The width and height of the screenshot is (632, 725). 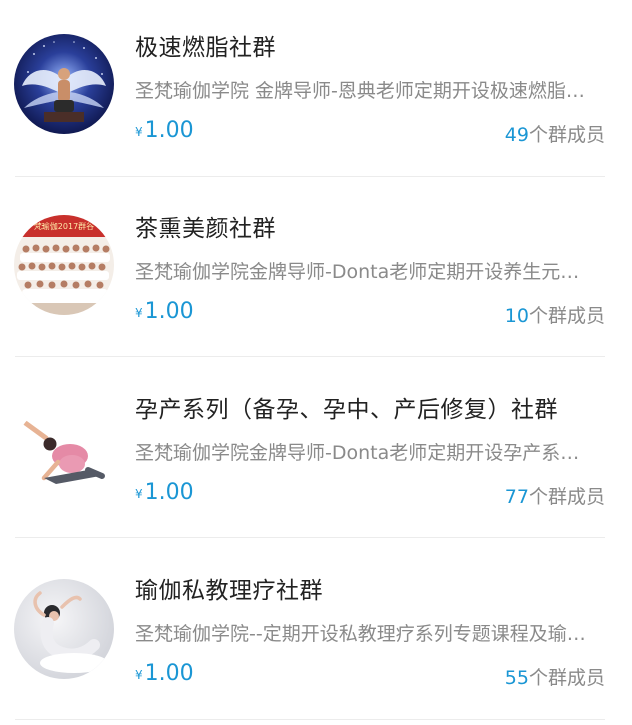 What do you see at coordinates (516, 135) in the screenshot?
I see `member-count-number: 49` at bounding box center [516, 135].